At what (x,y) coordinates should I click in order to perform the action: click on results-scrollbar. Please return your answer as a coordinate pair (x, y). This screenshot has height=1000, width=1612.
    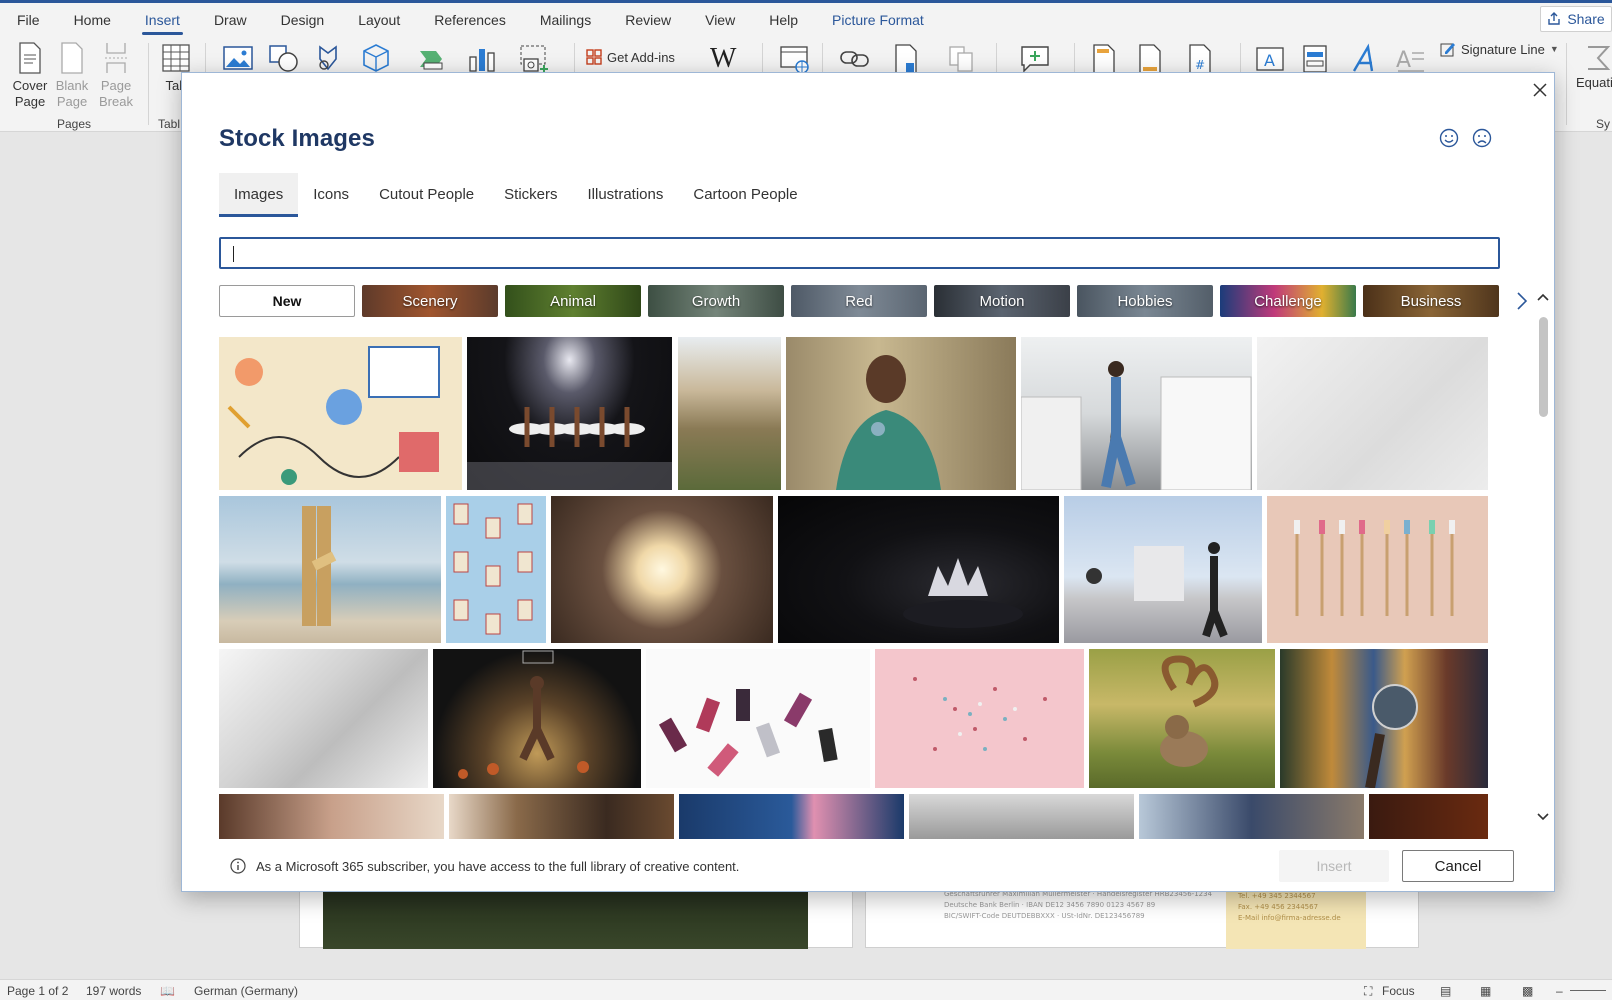
    Looking at the image, I should click on (1543, 566).